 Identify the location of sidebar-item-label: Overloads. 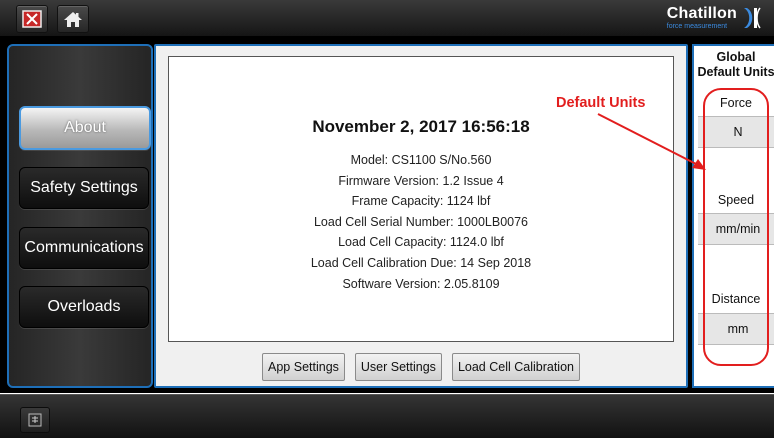
(84, 306).